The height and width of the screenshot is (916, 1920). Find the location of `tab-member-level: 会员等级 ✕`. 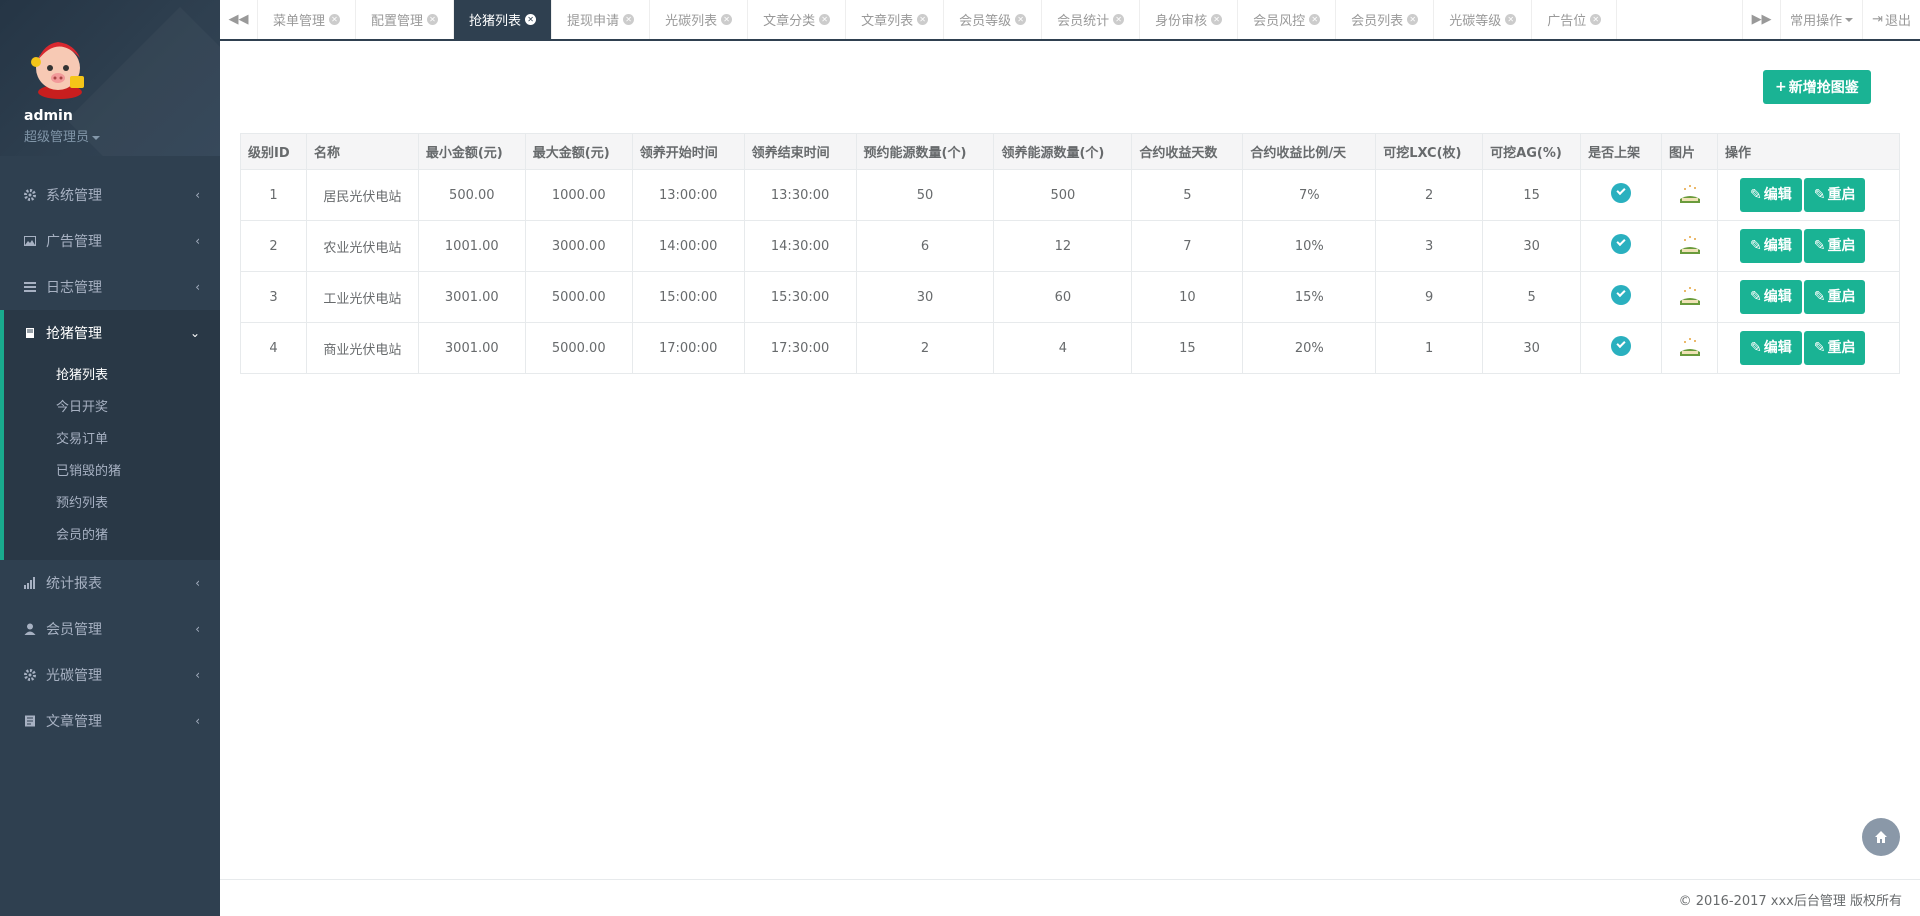

tab-member-level: 会员等级 ✕ is located at coordinates (993, 19).